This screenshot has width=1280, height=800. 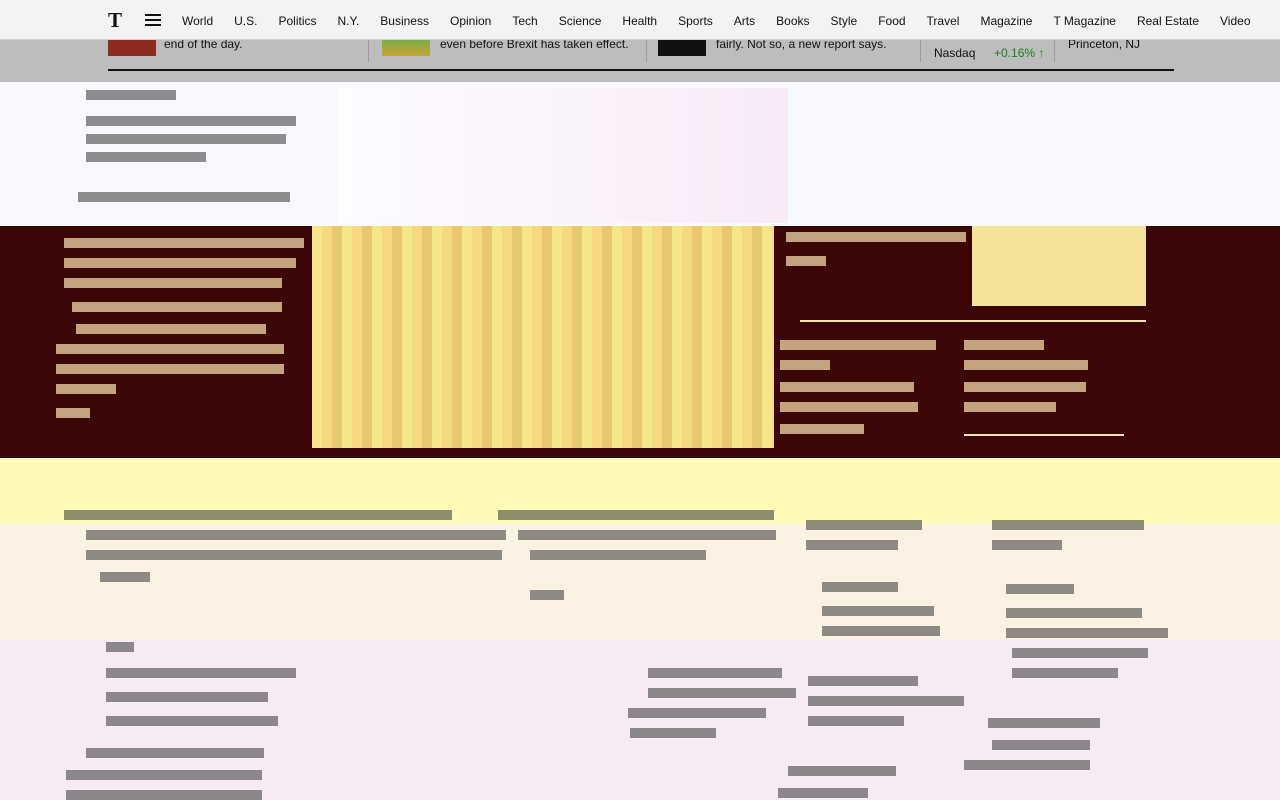 What do you see at coordinates (580, 21) in the screenshot?
I see `nav-link-science: Science` at bounding box center [580, 21].